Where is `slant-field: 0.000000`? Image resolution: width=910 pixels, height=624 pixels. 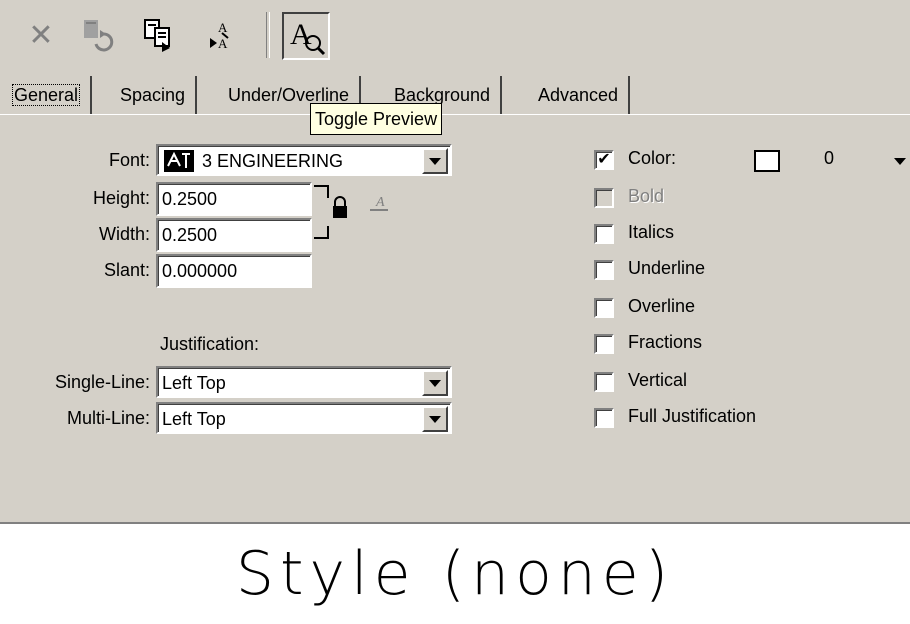 slant-field: 0.000000 is located at coordinates (234, 271).